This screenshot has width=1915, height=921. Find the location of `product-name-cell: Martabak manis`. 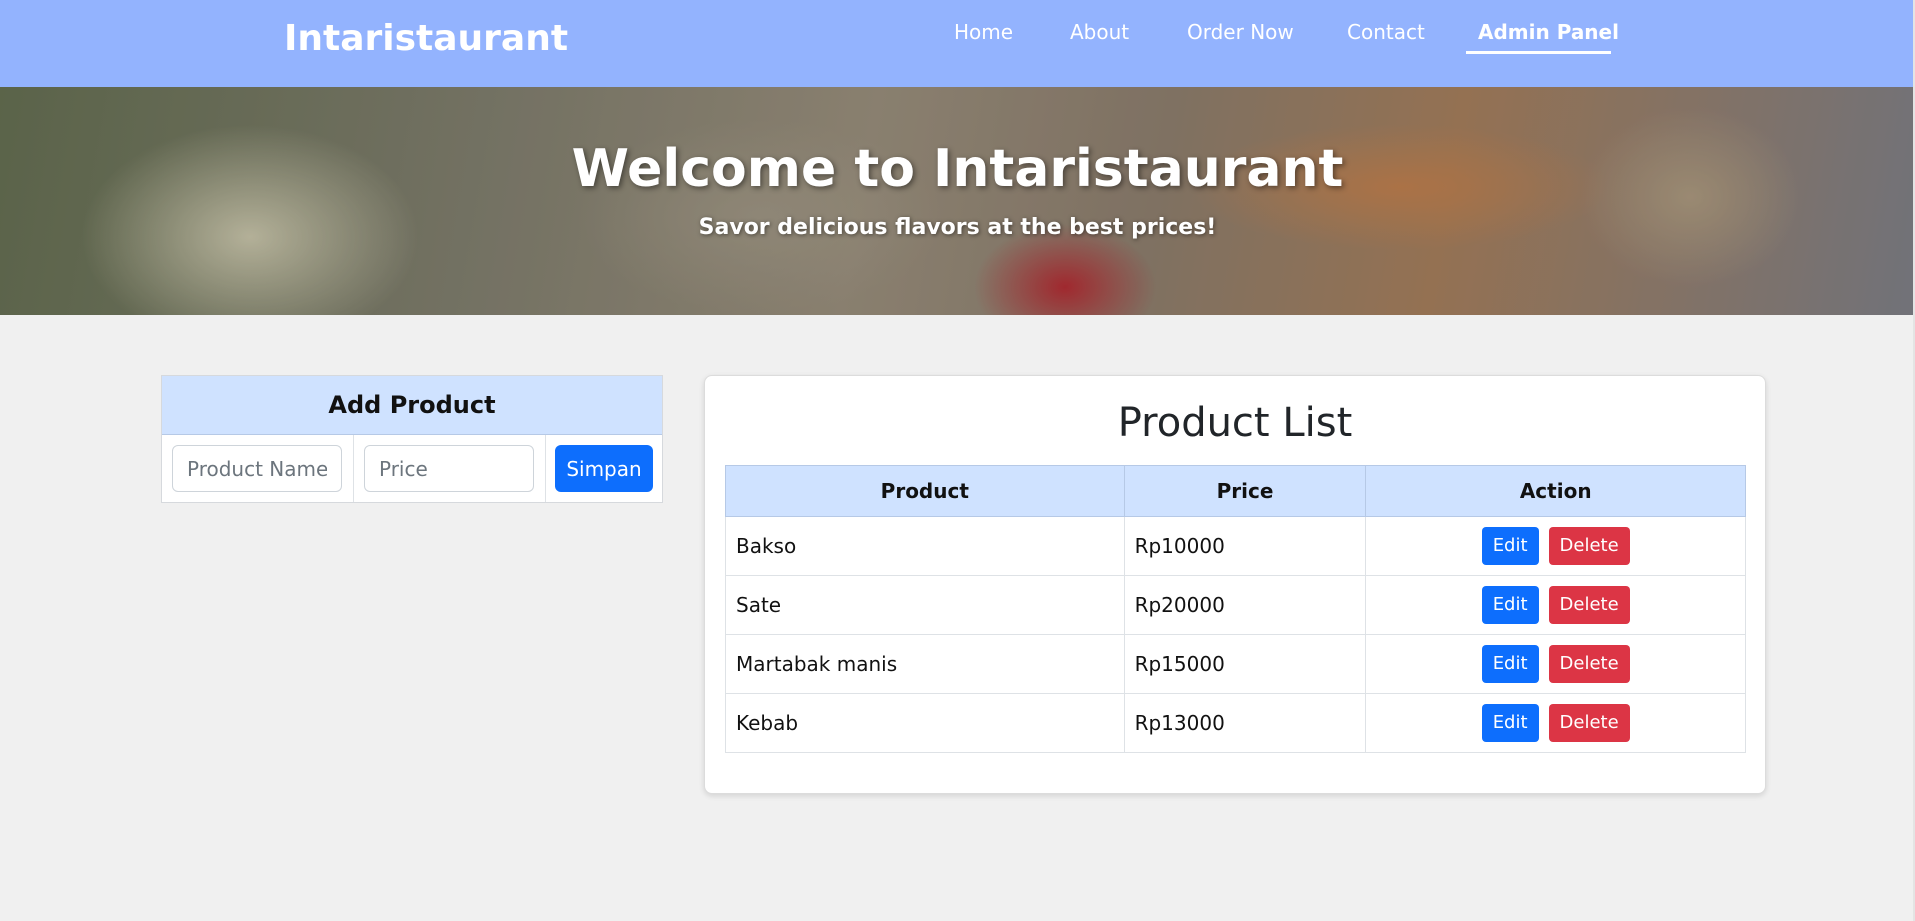

product-name-cell: Martabak manis is located at coordinates (925, 664).